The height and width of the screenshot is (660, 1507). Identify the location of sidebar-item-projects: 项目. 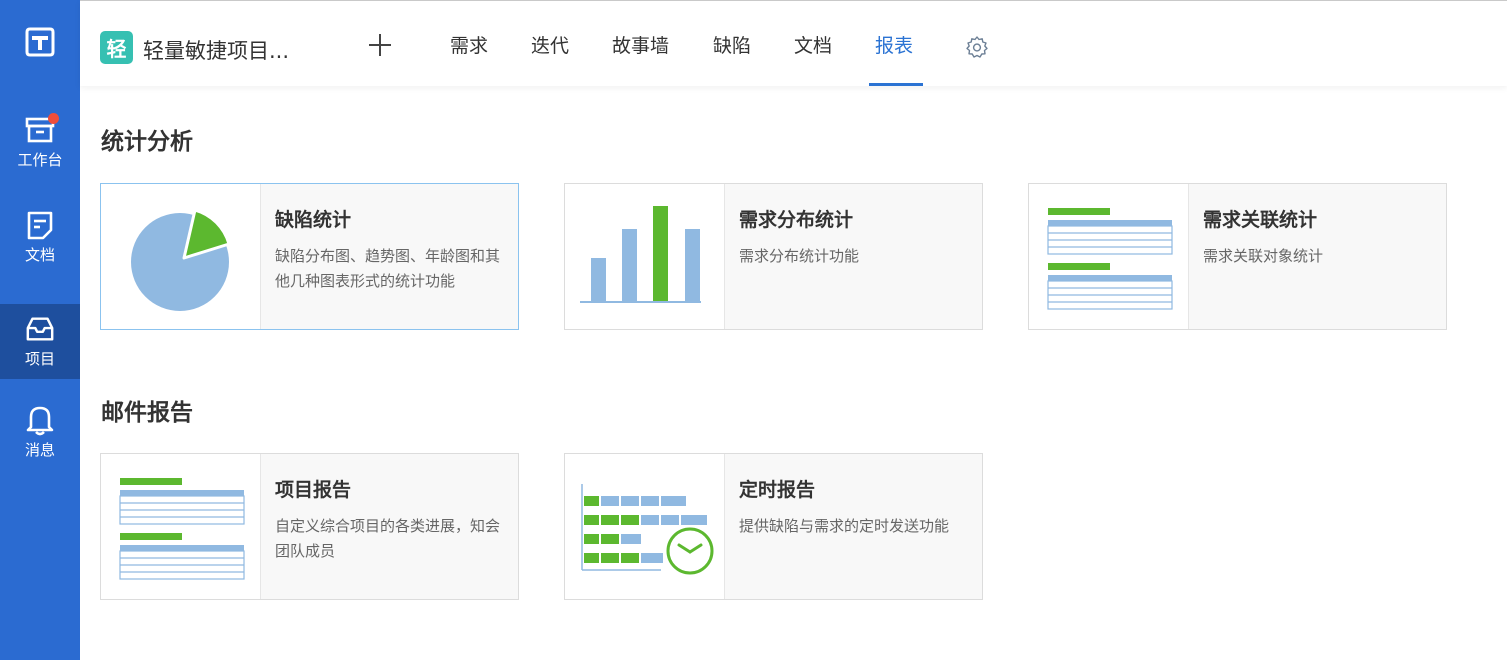
(40, 341).